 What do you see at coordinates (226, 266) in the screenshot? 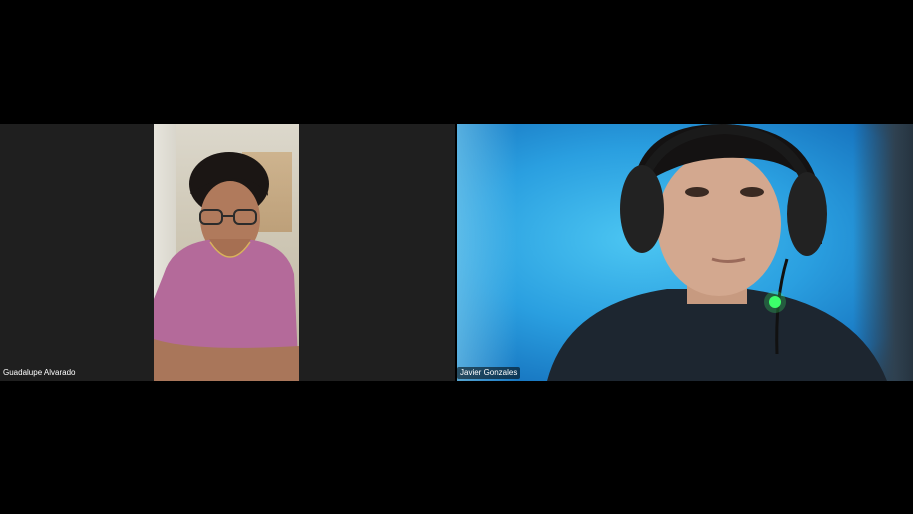
I see `participant-silhouette` at bounding box center [226, 266].